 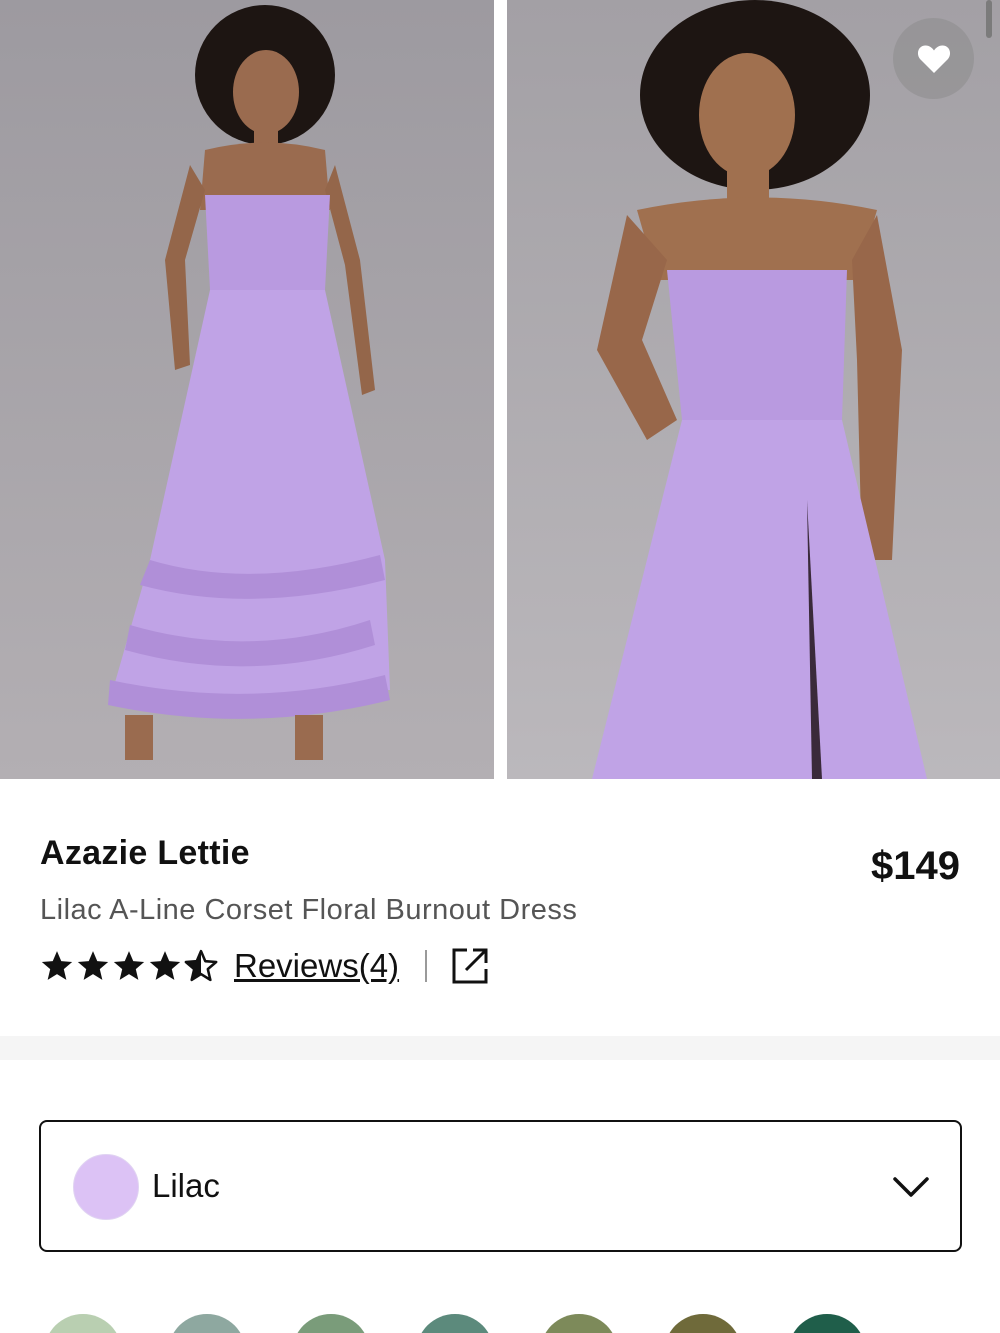 I want to click on favorite-button, so click(x=933, y=58).